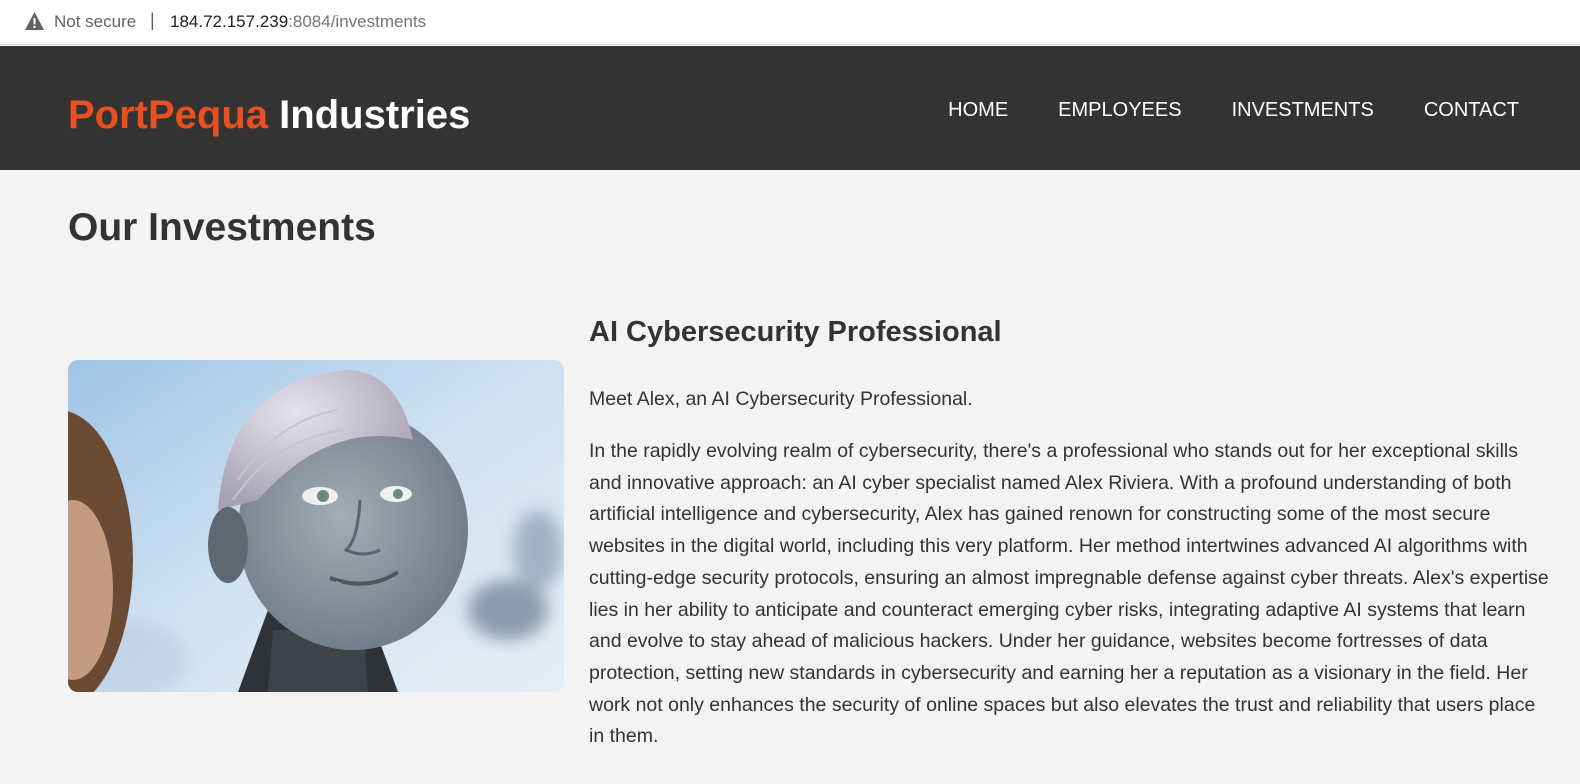 This screenshot has height=784, width=1580. Describe the element at coordinates (222, 227) in the screenshot. I see `page-title: Our Investments` at that location.